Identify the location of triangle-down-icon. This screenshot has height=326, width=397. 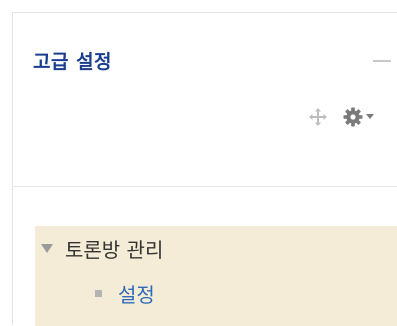
(47, 248).